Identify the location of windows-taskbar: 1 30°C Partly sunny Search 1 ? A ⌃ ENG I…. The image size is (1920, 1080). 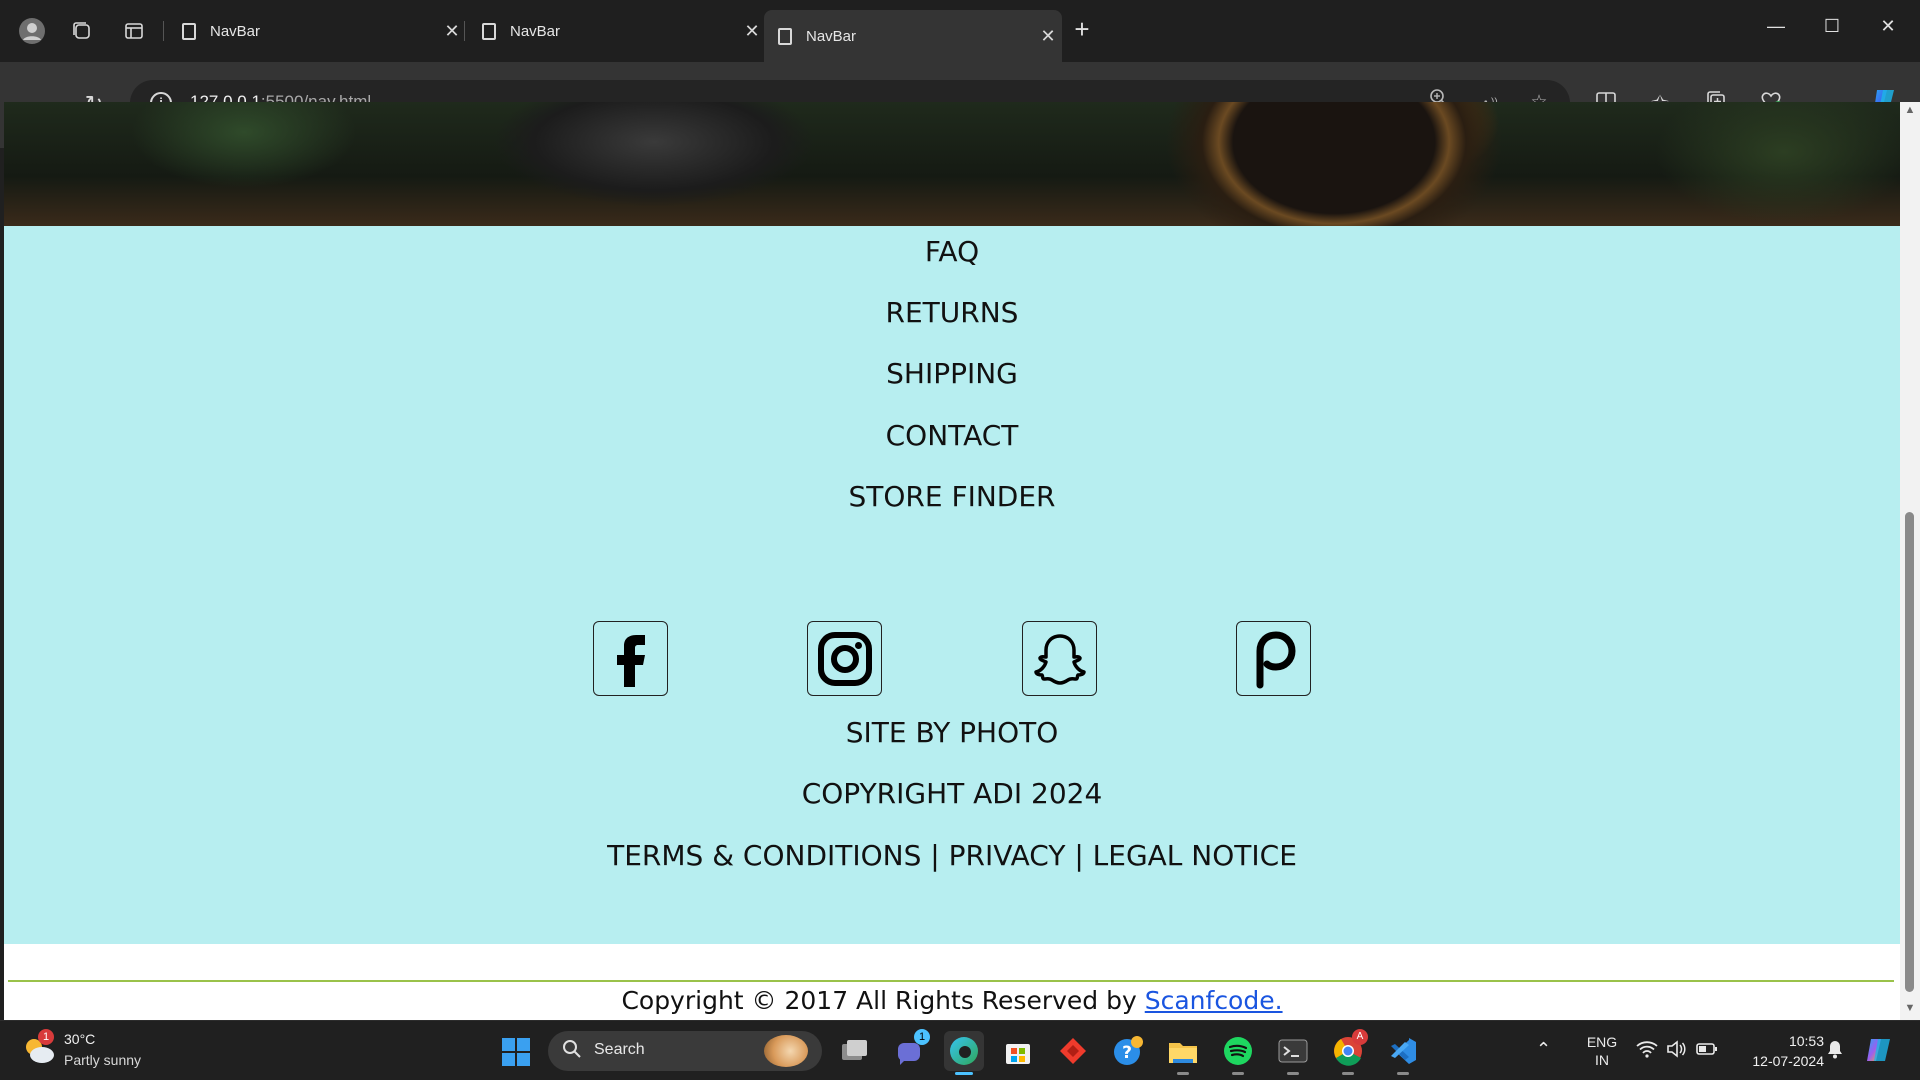
(960, 1050).